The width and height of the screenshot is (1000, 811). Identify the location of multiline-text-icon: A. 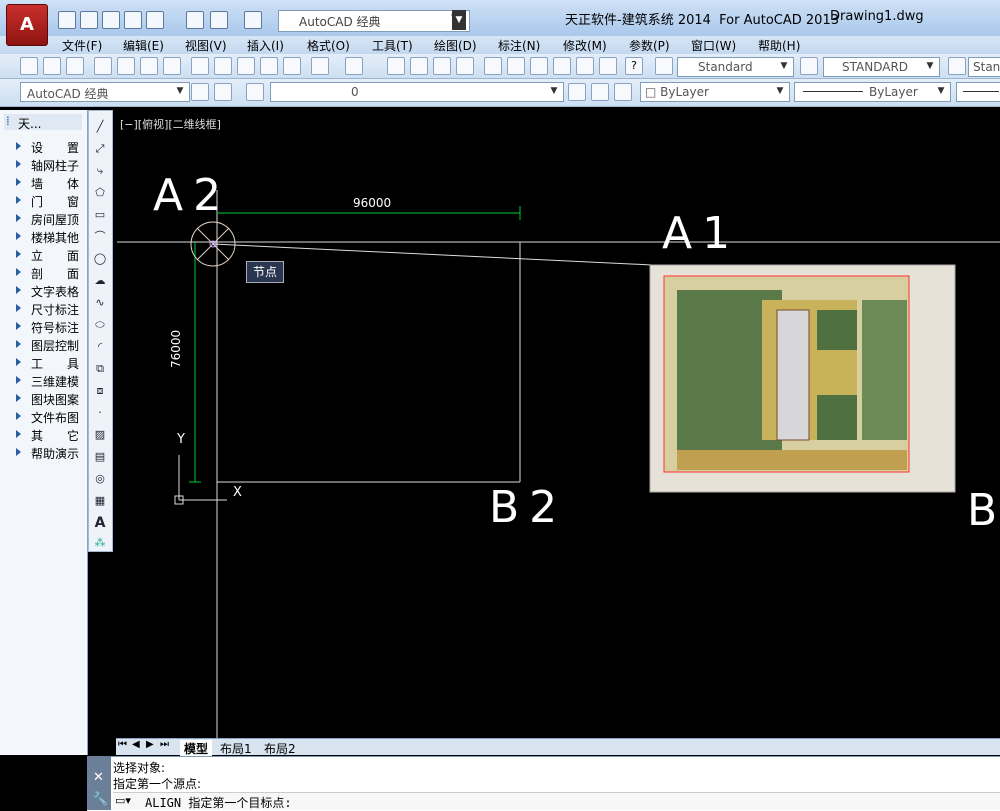
(100, 523).